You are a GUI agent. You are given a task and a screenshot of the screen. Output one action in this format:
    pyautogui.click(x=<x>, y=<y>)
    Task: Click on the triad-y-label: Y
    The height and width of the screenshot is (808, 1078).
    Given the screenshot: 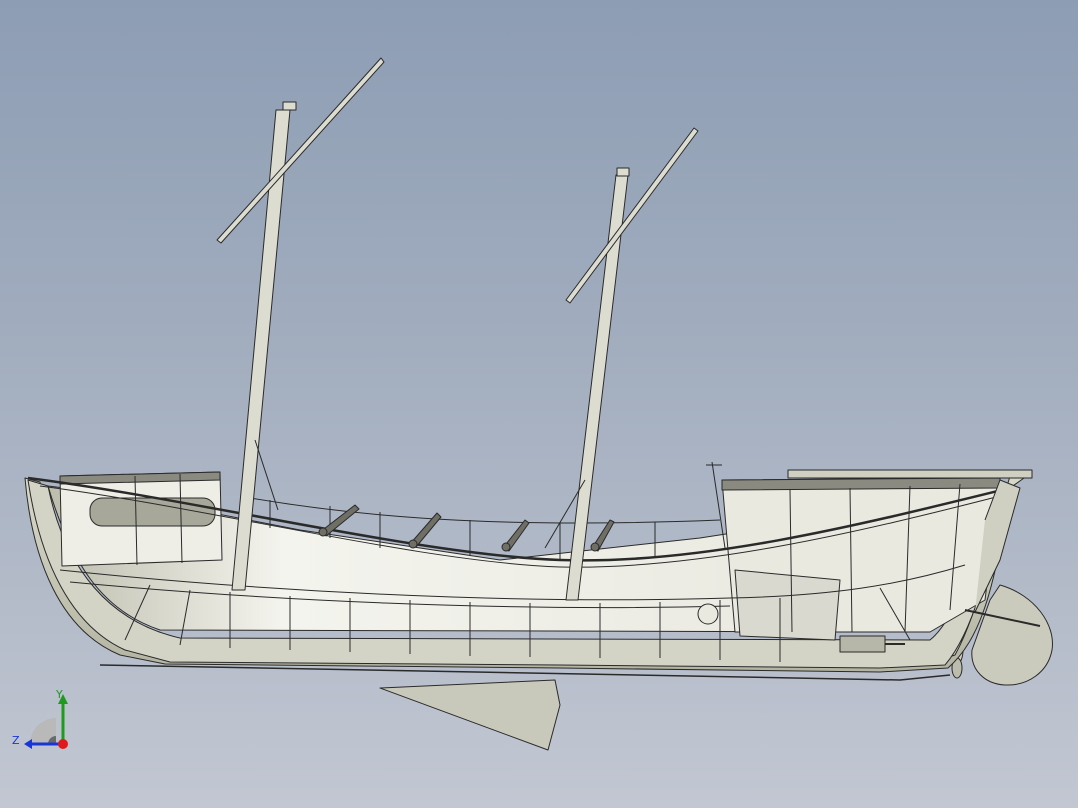 What is the action you would take?
    pyautogui.click(x=59, y=694)
    